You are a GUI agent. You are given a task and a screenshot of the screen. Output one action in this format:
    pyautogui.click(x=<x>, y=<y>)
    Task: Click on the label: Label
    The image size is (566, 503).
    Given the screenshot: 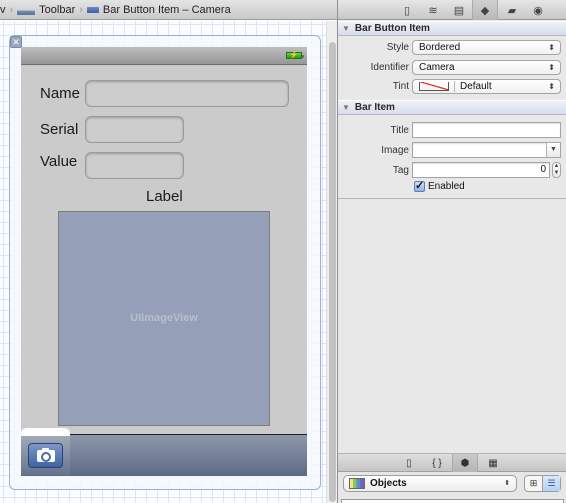 What is the action you would take?
    pyautogui.click(x=164, y=196)
    